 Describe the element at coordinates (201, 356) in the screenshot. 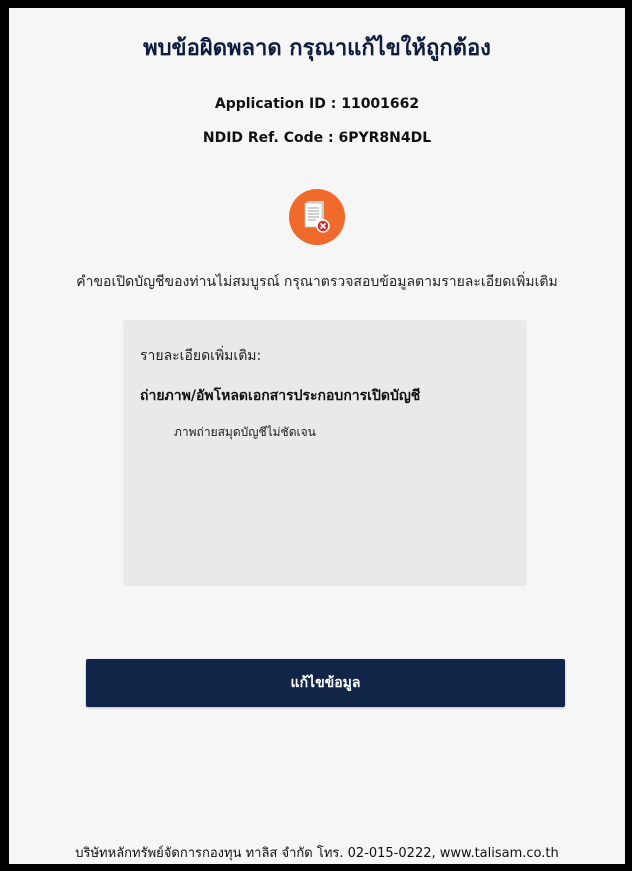

I see `details-heading: รายละเอียดเพิ่มเติม:` at that location.